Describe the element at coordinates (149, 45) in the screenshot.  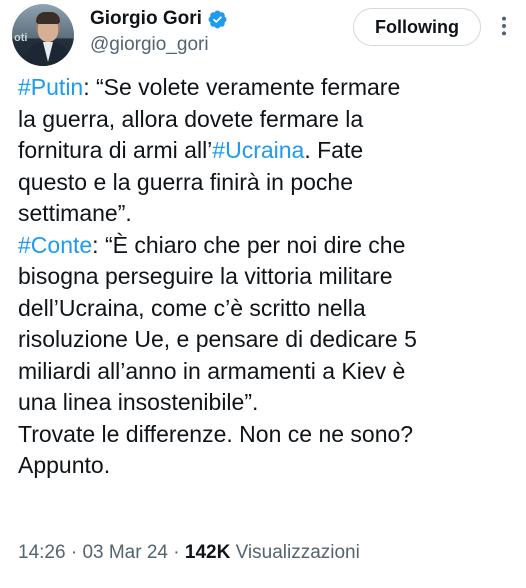
I see `user-handle: @giorgio_gori` at that location.